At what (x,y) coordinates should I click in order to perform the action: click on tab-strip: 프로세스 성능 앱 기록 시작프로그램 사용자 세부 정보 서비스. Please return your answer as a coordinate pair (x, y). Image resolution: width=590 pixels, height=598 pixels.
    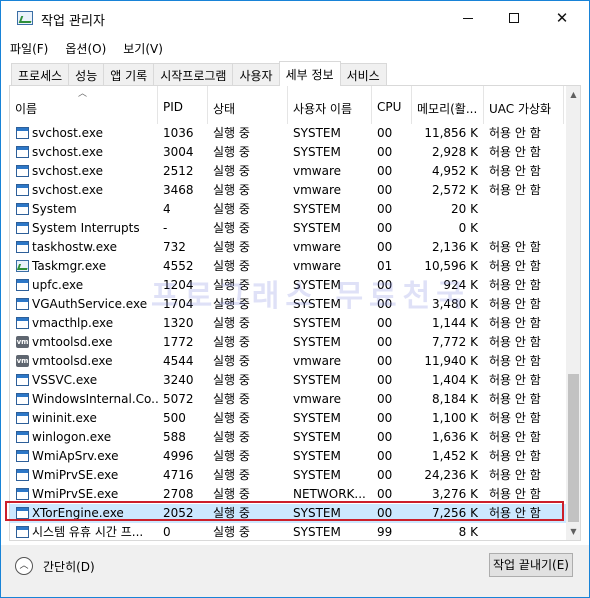
    Looking at the image, I should click on (199, 73).